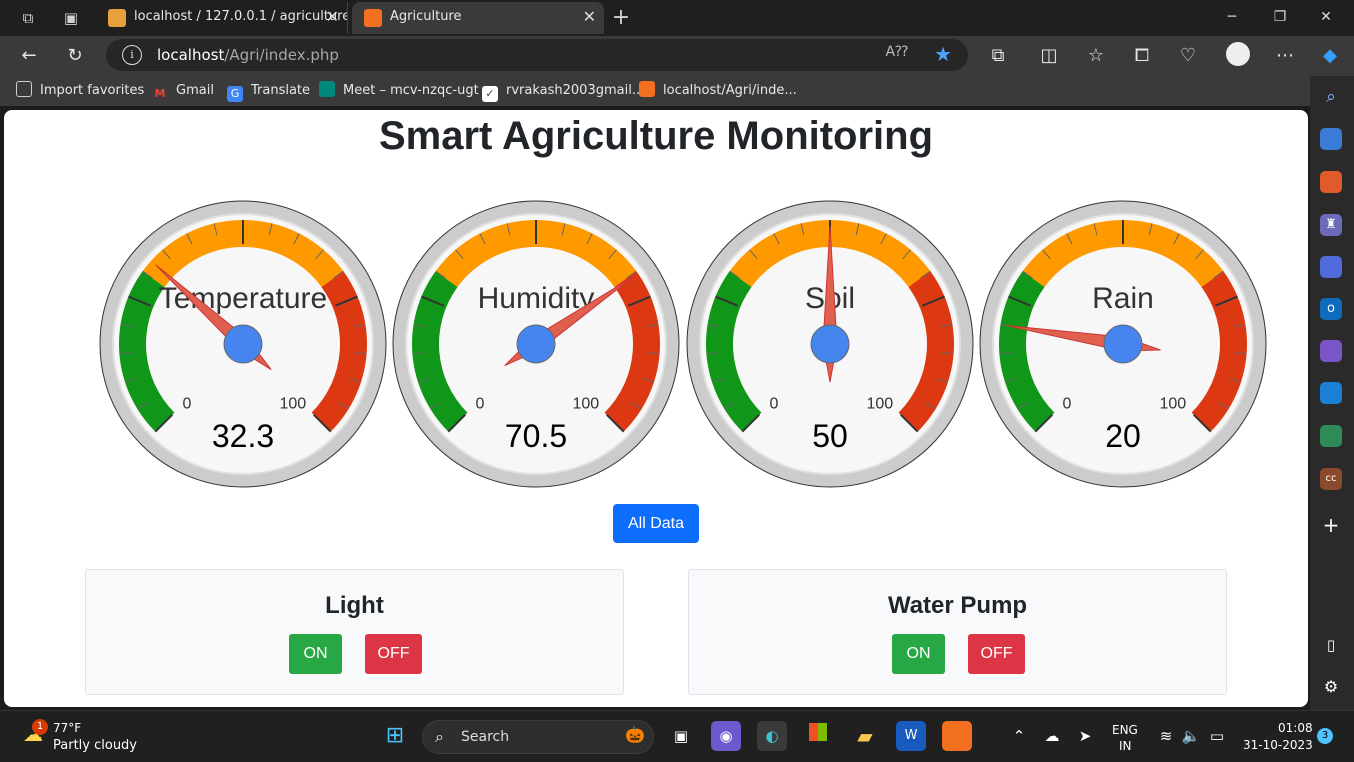  Describe the element at coordinates (1238, 56) in the screenshot. I see `profile-avatar` at that location.